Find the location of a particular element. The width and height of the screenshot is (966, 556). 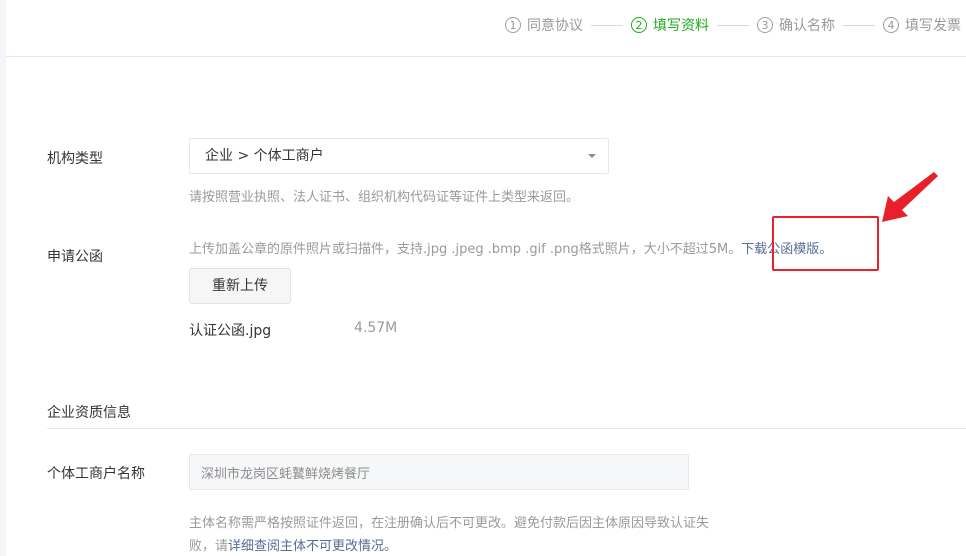

progress-steps: 1 同意协议 2 填写资料 3 确认名称 4 填写发票 is located at coordinates (733, 25).